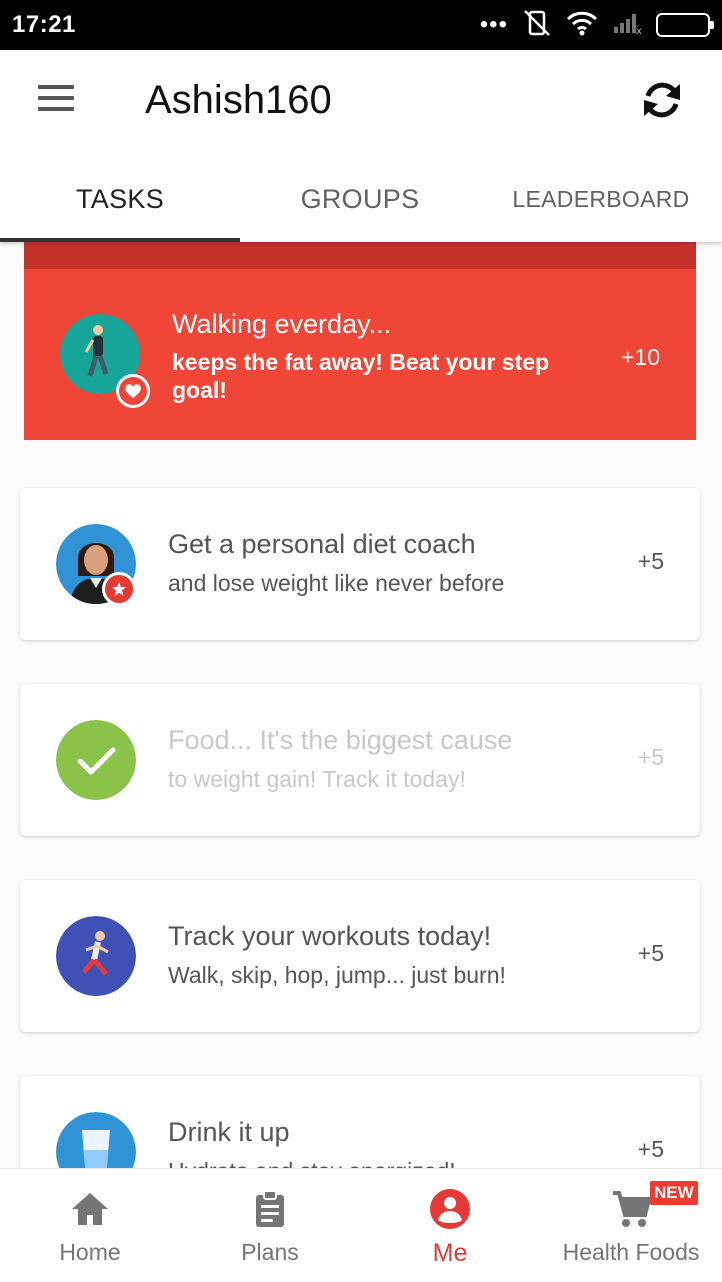 The height and width of the screenshot is (1282, 722). I want to click on task-subtitle: to weight gain! Track it today!, so click(317, 779).